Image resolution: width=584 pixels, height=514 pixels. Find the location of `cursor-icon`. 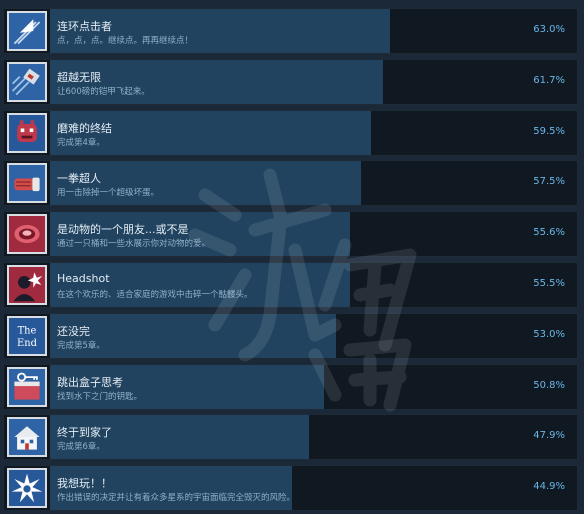

cursor-icon is located at coordinates (27, 31).